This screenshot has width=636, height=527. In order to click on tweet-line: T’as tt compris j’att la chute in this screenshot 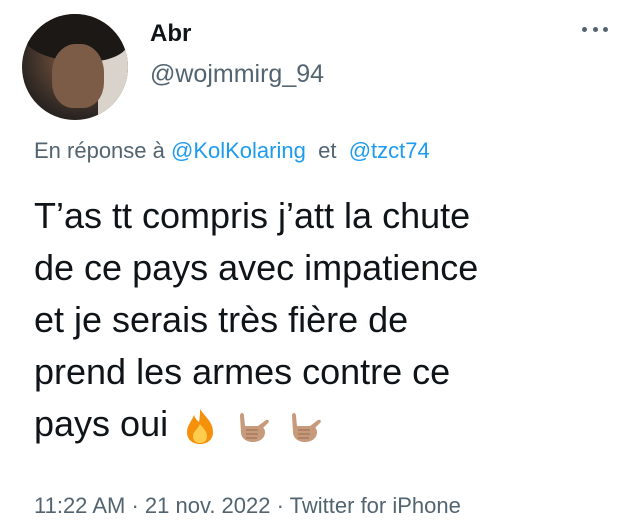, I will do `click(252, 215)`.